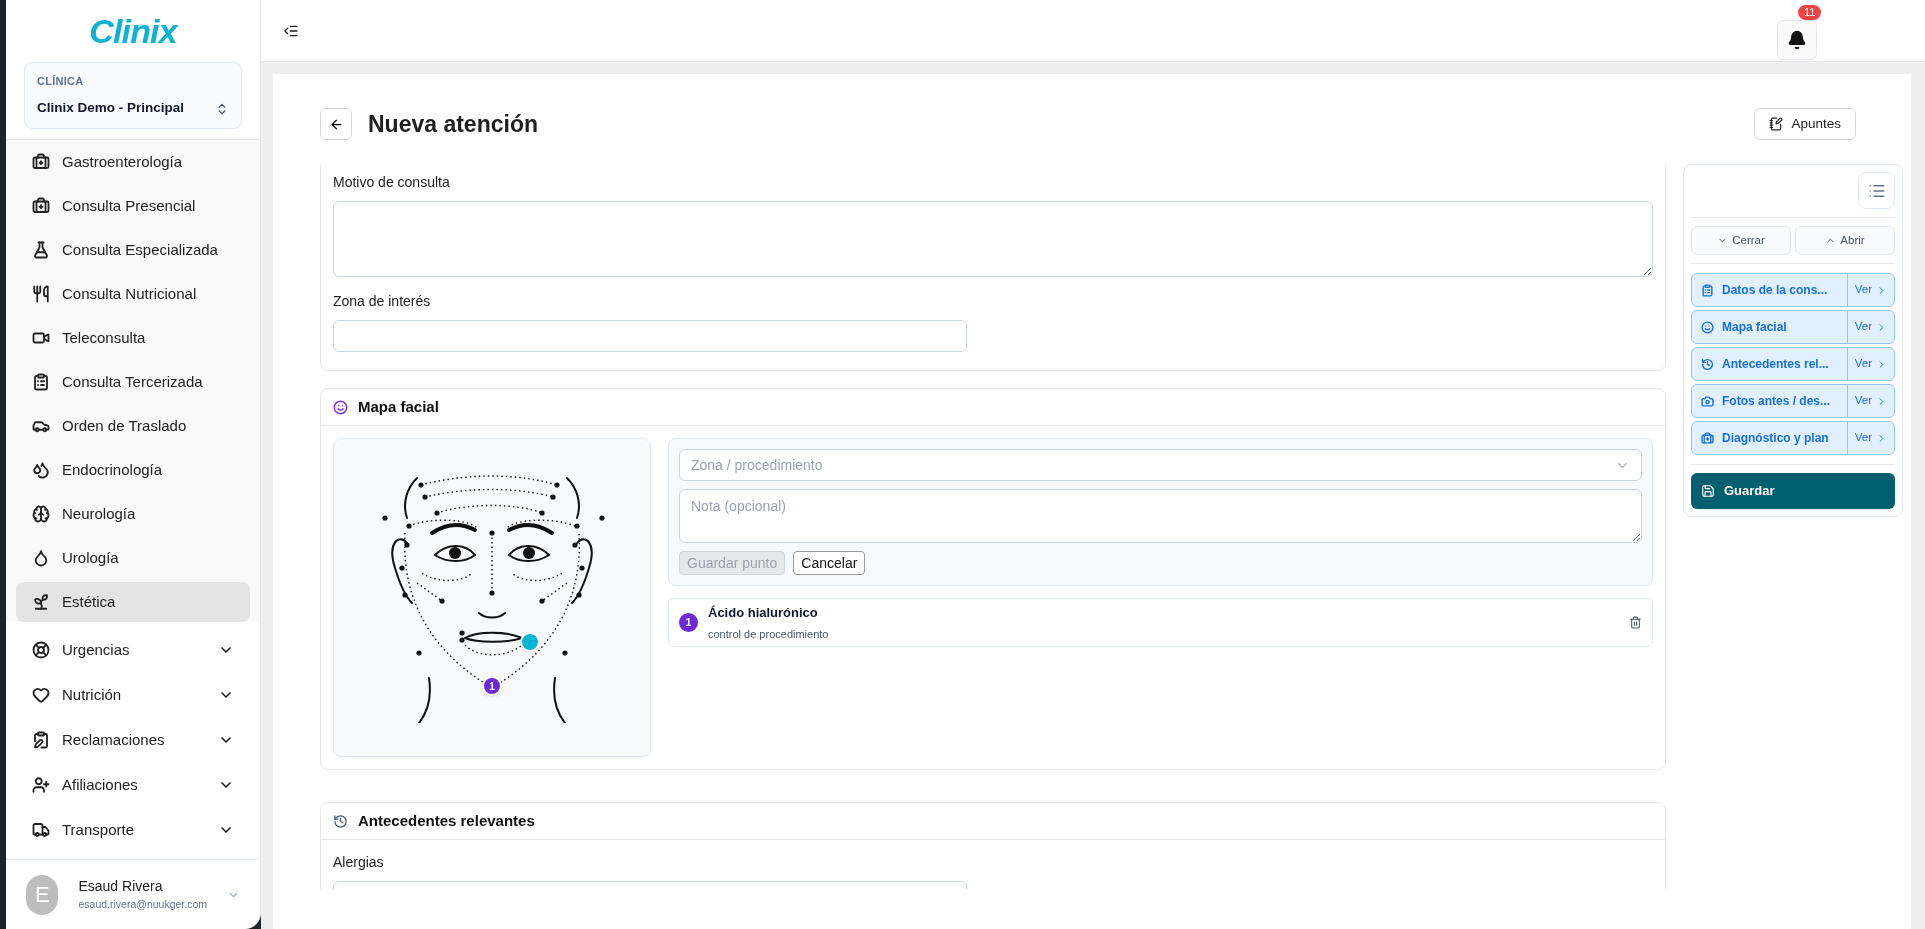 The height and width of the screenshot is (929, 1925). What do you see at coordinates (1769, 327) in the screenshot?
I see `outline-link: Mapa facial` at bounding box center [1769, 327].